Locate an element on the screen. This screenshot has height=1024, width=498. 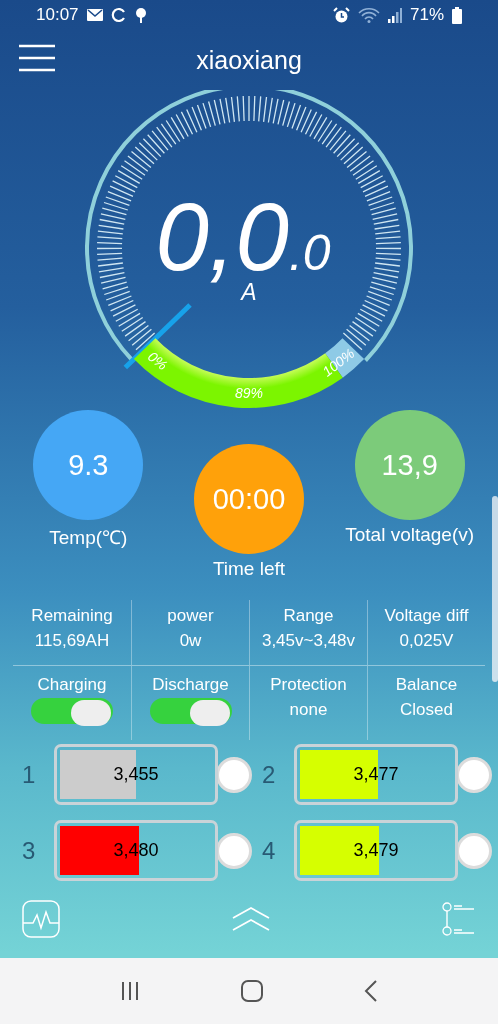
switch-label: Discharge is located at coordinates (190, 685).